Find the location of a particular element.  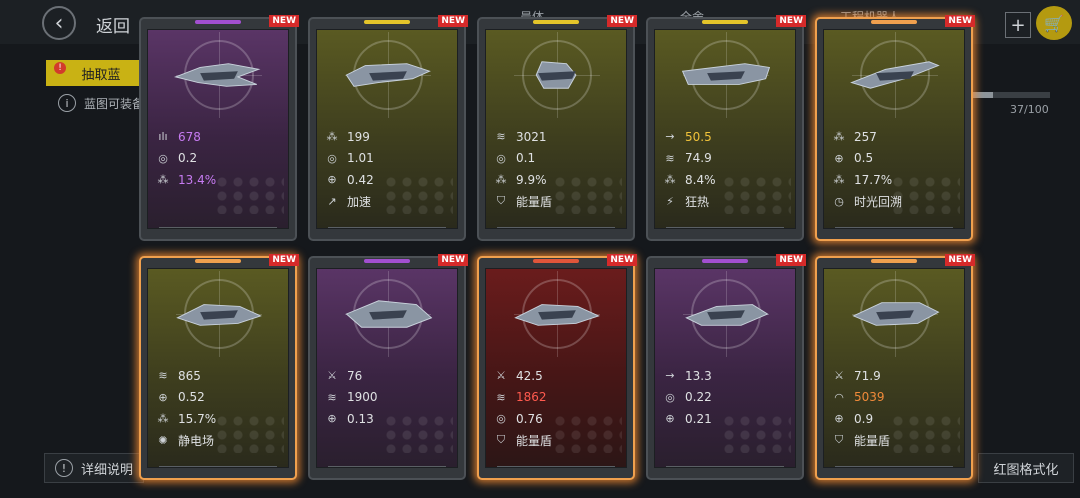

blueprint-card: NEW ılı 678 ◎ 0.2 ⁂ 13.4% is located at coordinates (219, 128).